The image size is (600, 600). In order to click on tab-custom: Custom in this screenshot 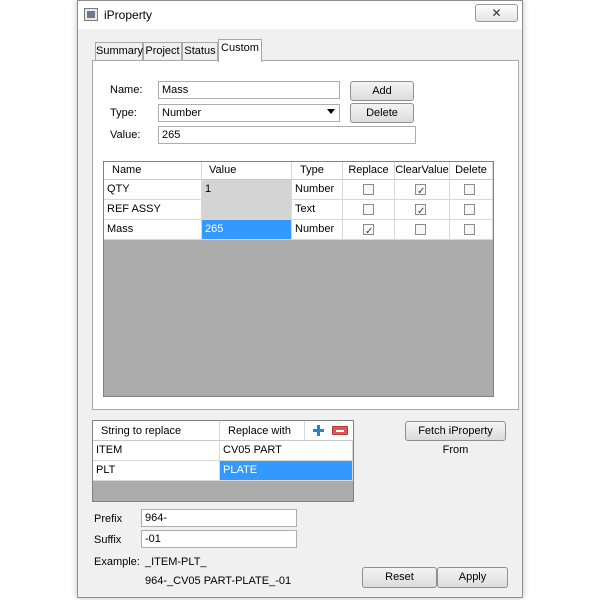, I will do `click(240, 50)`.